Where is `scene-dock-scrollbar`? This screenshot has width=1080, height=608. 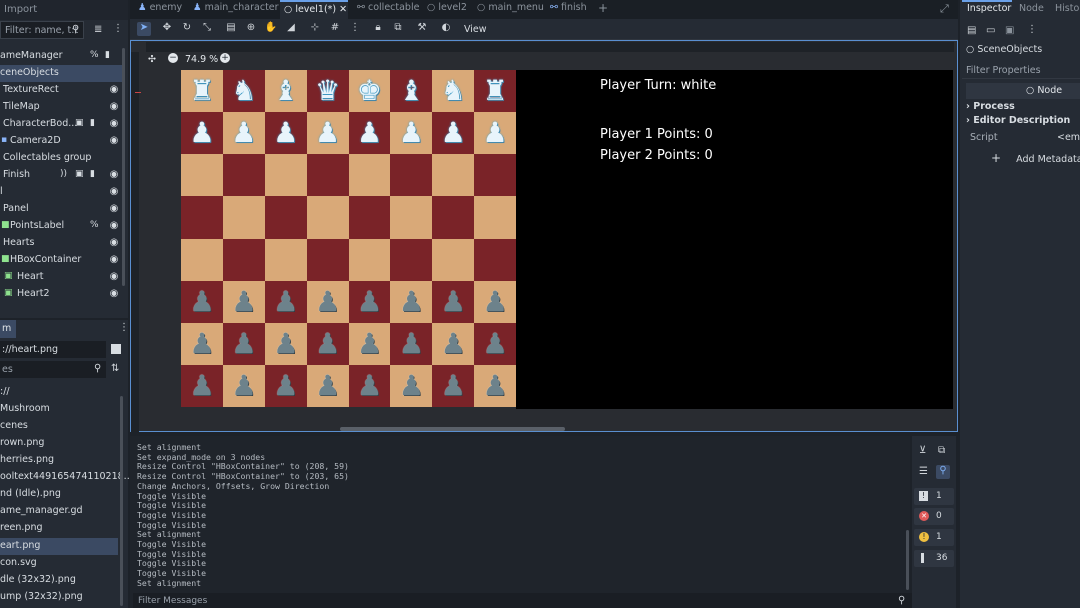
scene-dock-scrollbar is located at coordinates (123, 167).